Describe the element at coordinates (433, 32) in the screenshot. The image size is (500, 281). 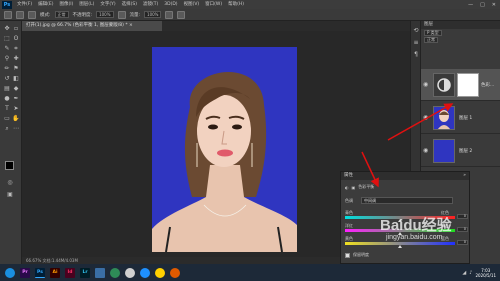
I see `layer-filter-dropdown: P 类型` at that location.